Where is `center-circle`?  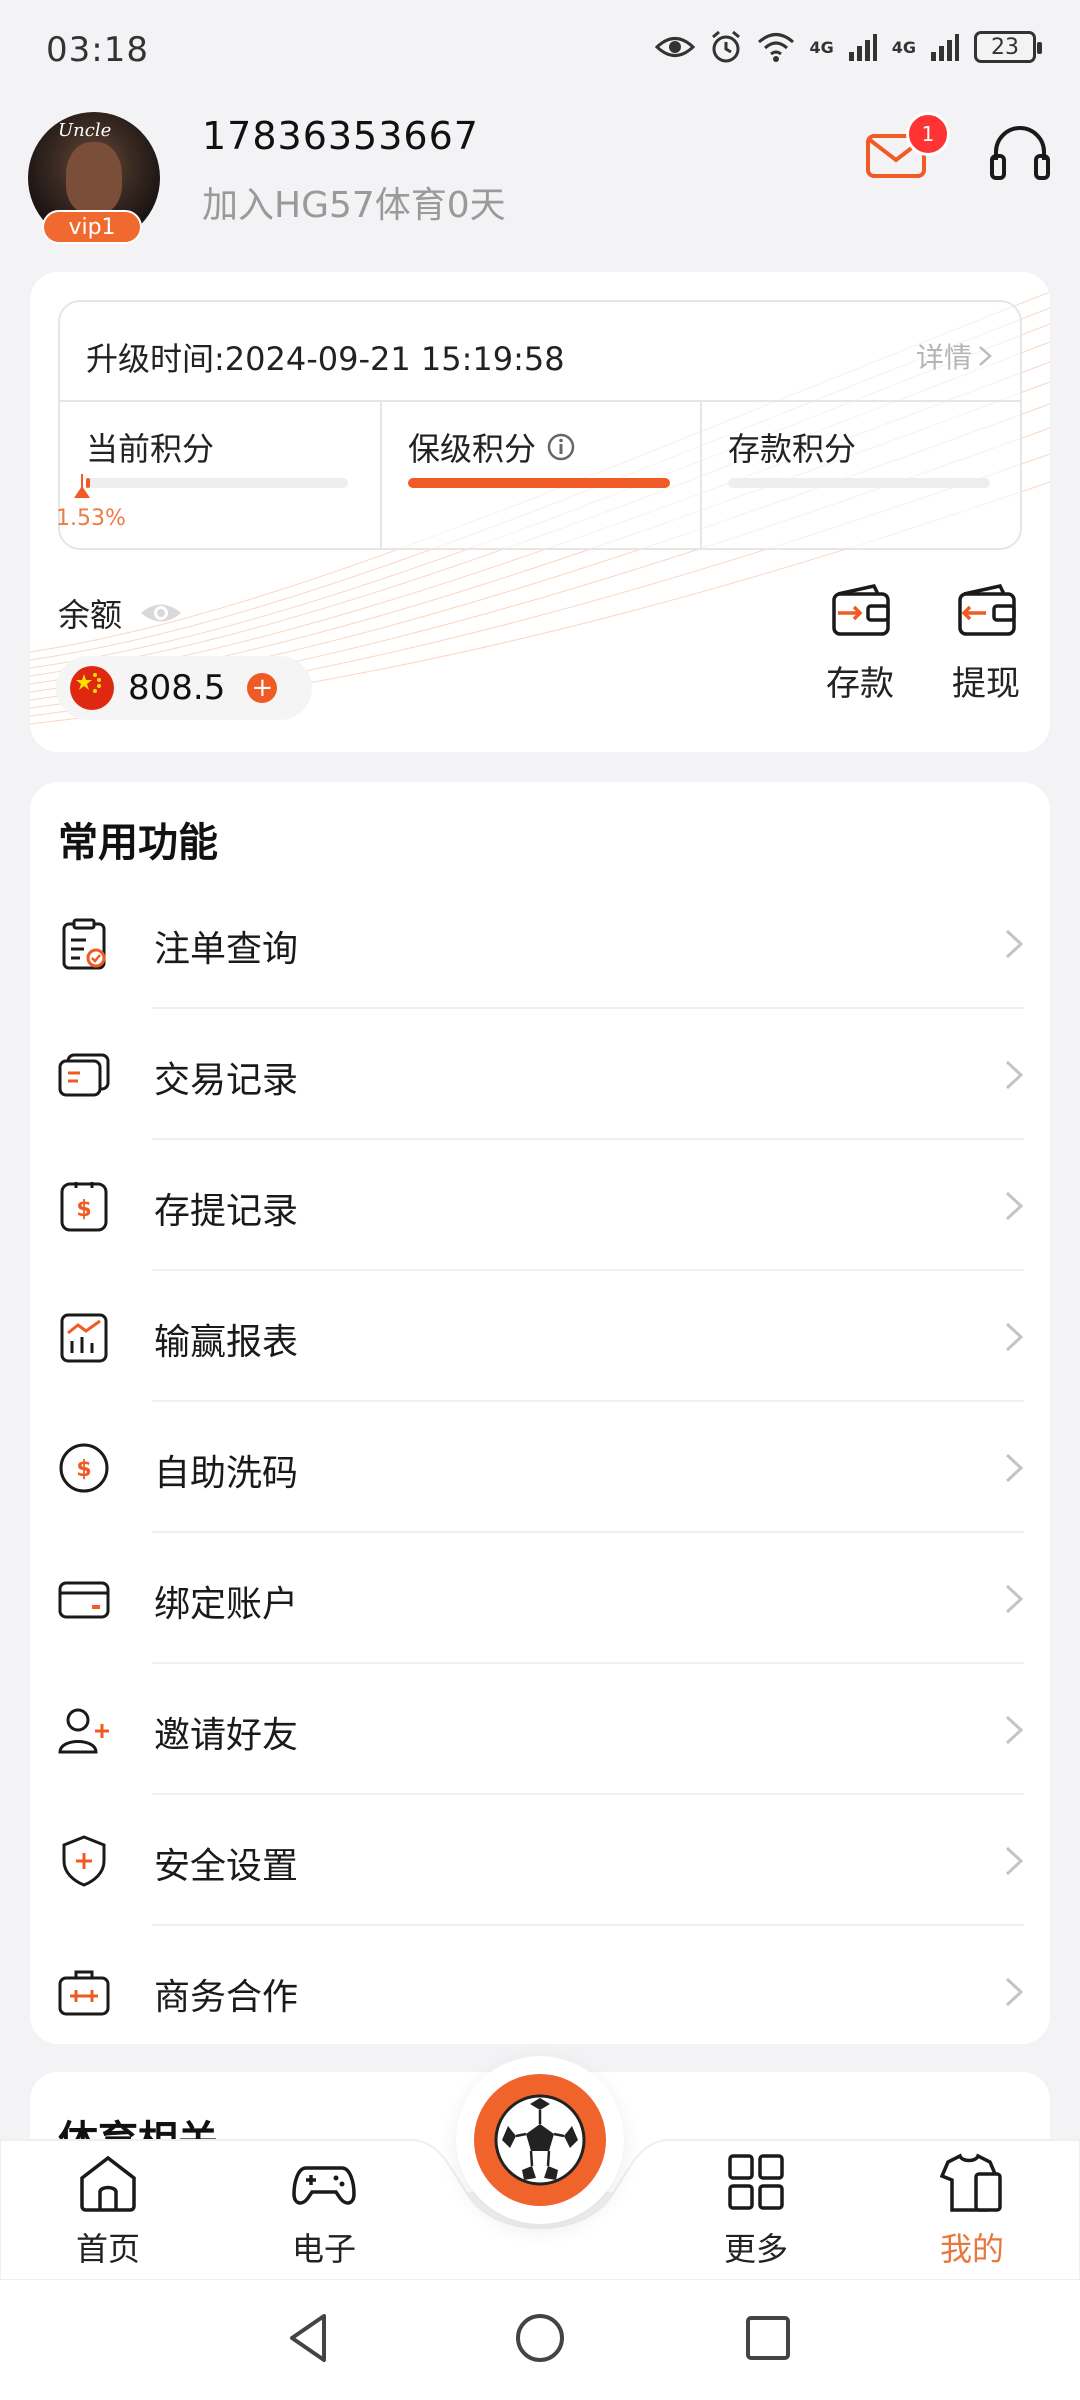
center-circle is located at coordinates (540, 2140).